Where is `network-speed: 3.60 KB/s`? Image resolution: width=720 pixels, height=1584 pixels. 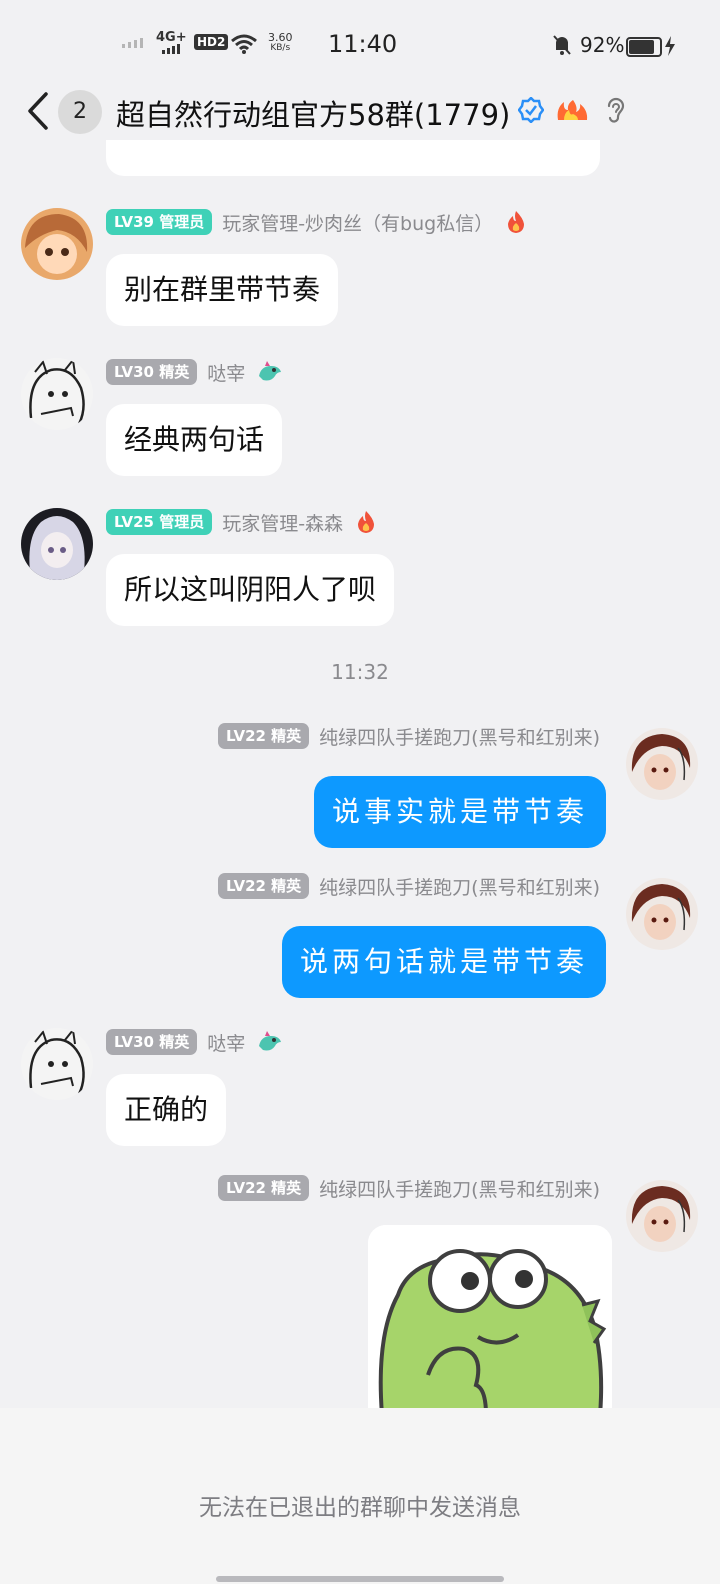 network-speed: 3.60 KB/s is located at coordinates (280, 42).